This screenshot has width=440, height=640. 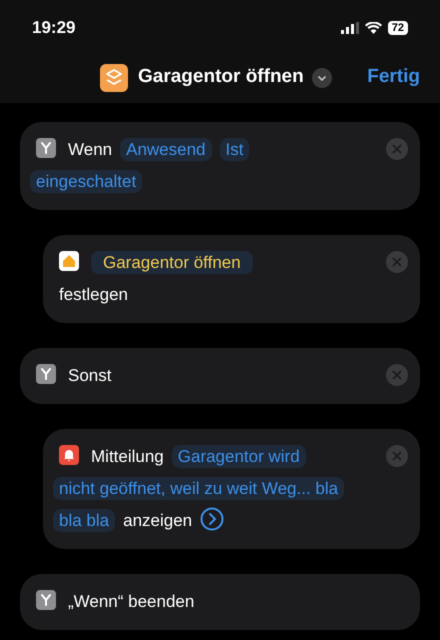 I want to click on shortcut-title: Garagentor öffnen, so click(x=221, y=77).